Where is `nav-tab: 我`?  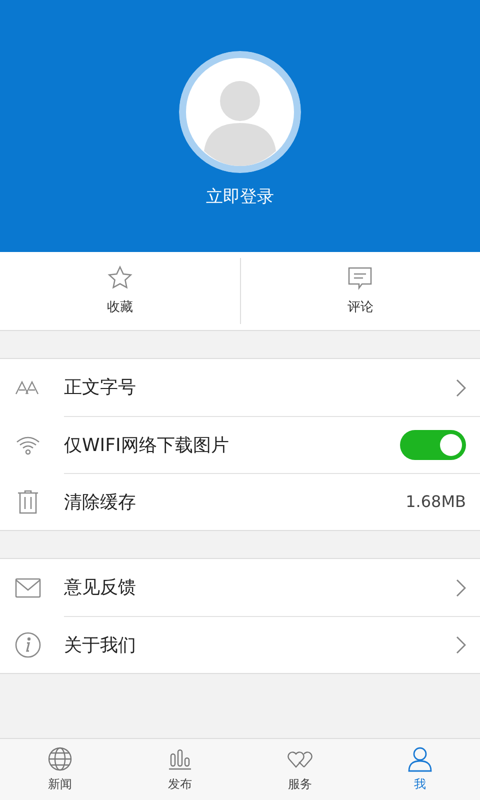 nav-tab: 我 is located at coordinates (420, 769).